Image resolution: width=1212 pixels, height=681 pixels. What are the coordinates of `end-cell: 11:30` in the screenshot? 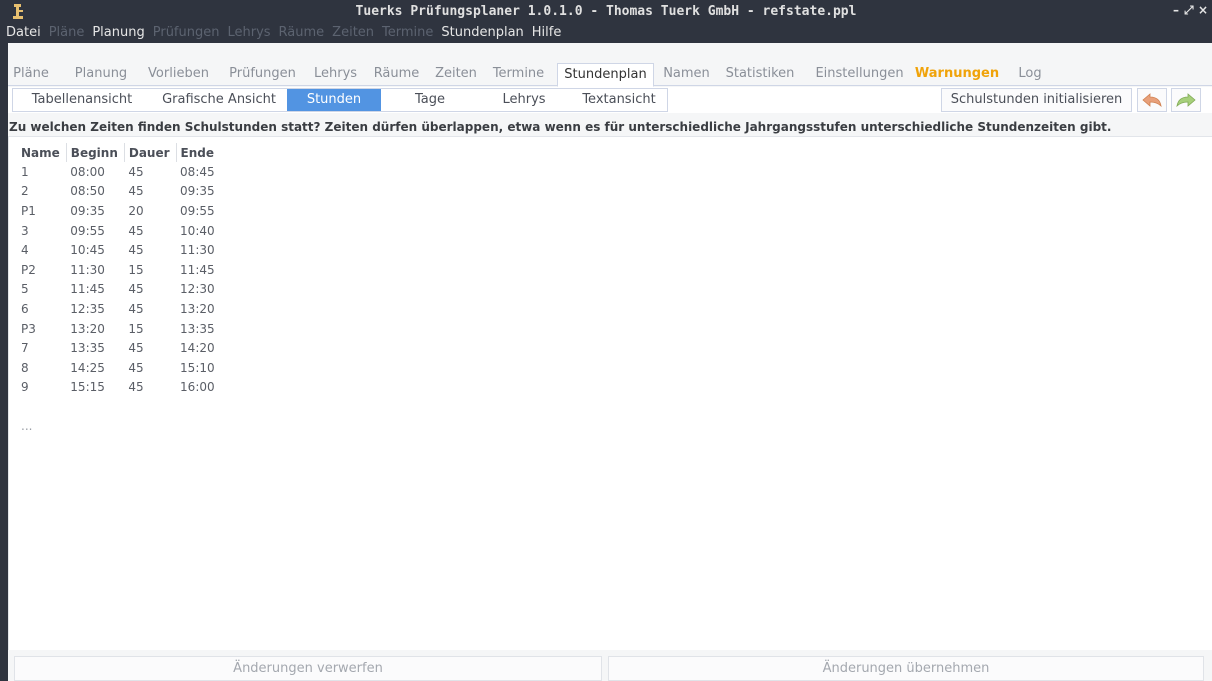 It's located at (198, 250).